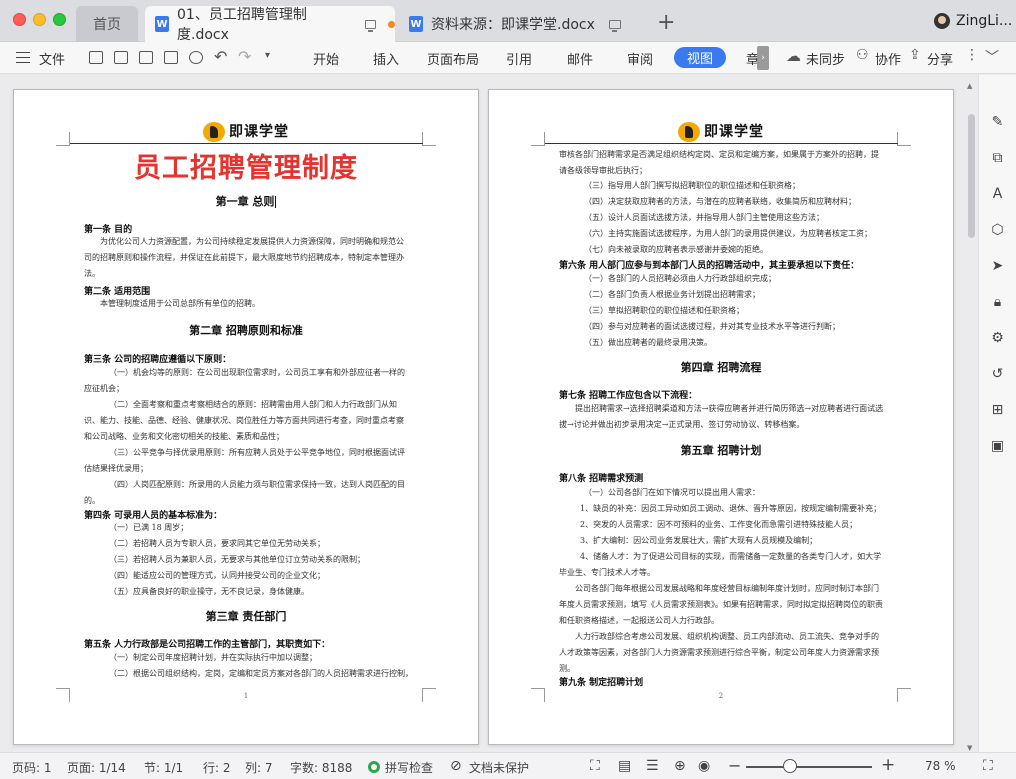 This screenshot has height=779, width=1016. I want to click on zoom-in-icon: +, so click(888, 765).